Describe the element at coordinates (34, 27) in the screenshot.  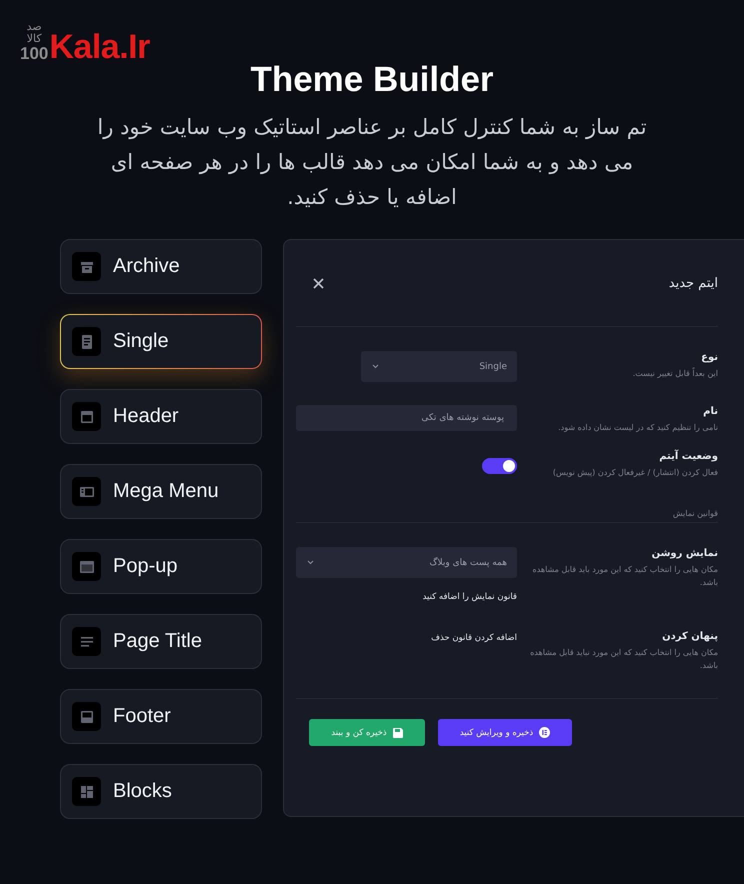
I see `logo-text: صد` at that location.